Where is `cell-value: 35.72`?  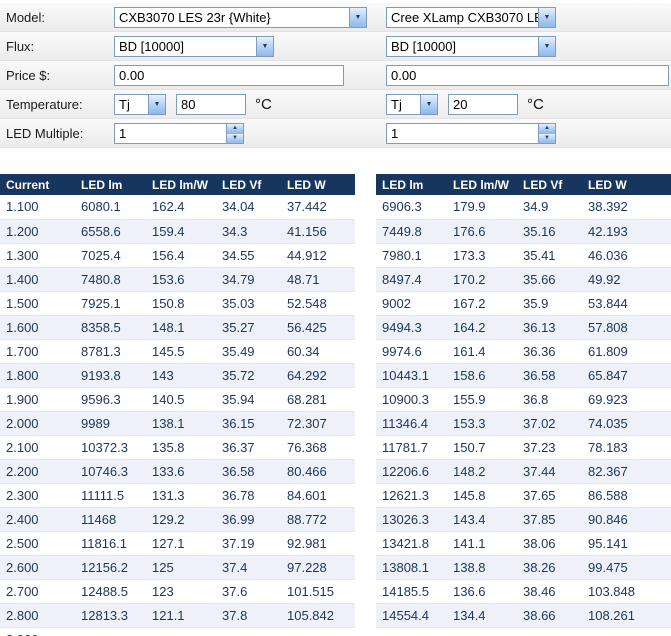
cell-value: 35.72 is located at coordinates (248, 375).